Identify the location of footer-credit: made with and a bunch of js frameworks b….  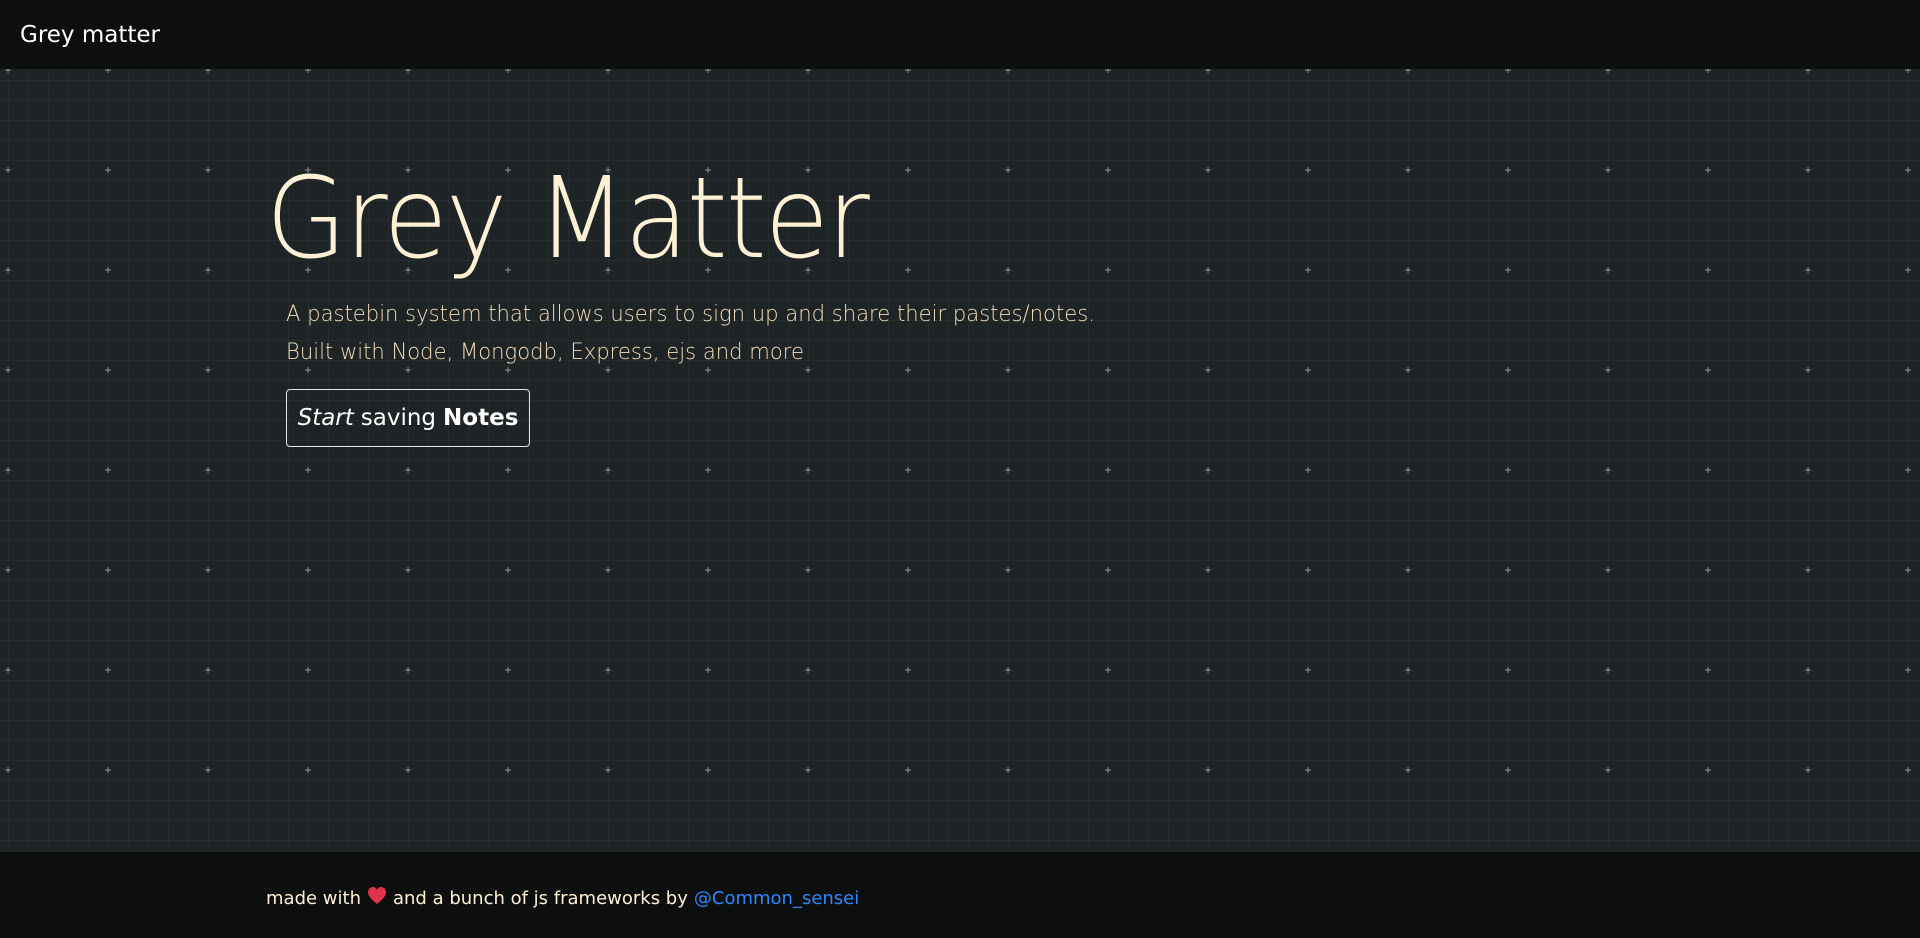
(562, 897).